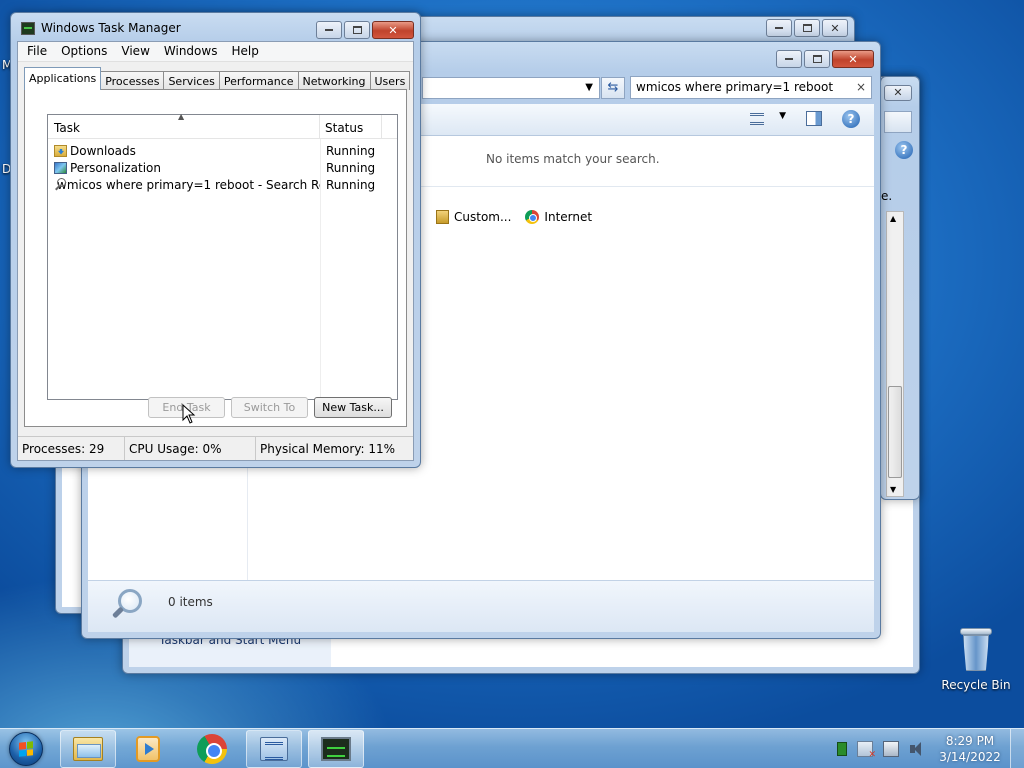  Describe the element at coordinates (893, 489) in the screenshot. I see `scroll-down-arrow-icon: ▼` at that location.